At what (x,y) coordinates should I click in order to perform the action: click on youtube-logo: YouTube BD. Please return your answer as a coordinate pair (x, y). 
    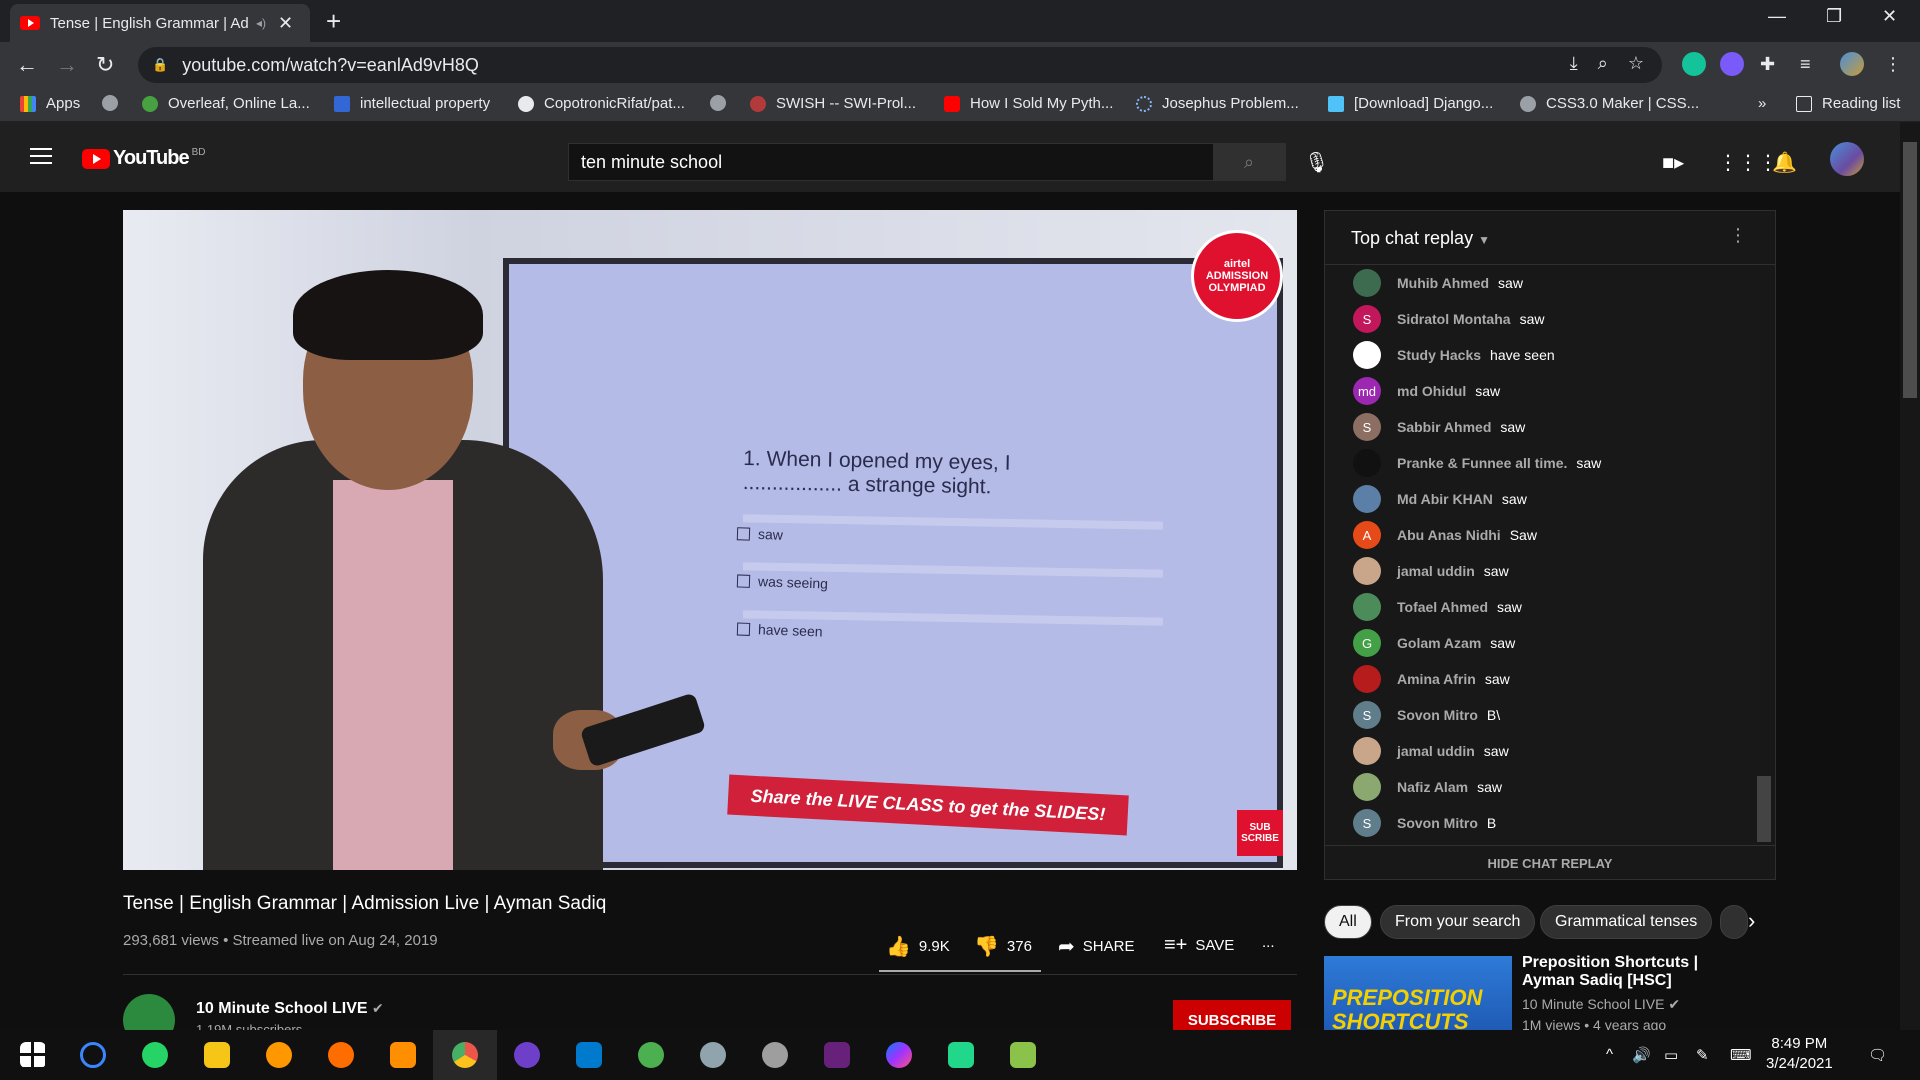
    Looking at the image, I should click on (143, 158).